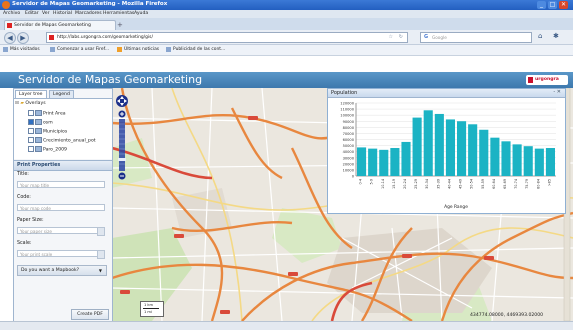 The width and height of the screenshot is (573, 330). Describe the element at coordinates (119, 49) in the screenshot. I see `rss-icon` at that location.